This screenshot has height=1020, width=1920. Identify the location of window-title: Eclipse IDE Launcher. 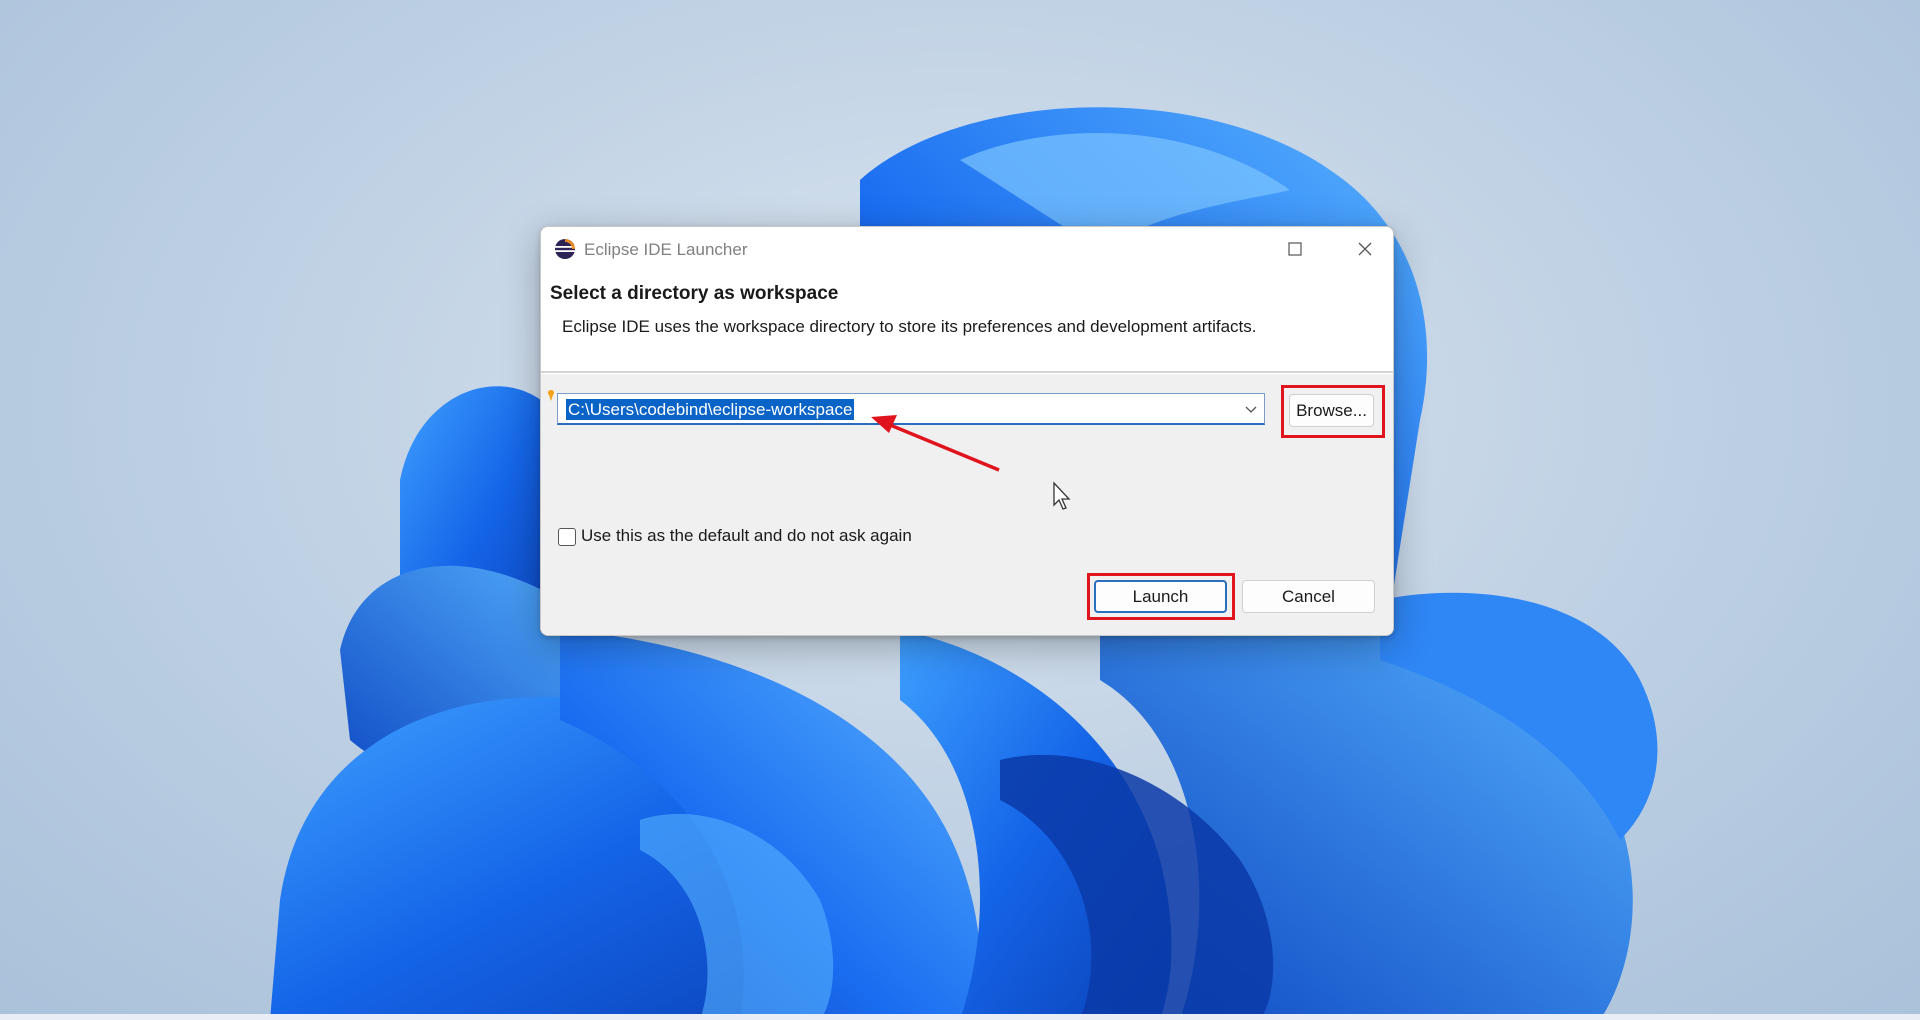
(666, 249).